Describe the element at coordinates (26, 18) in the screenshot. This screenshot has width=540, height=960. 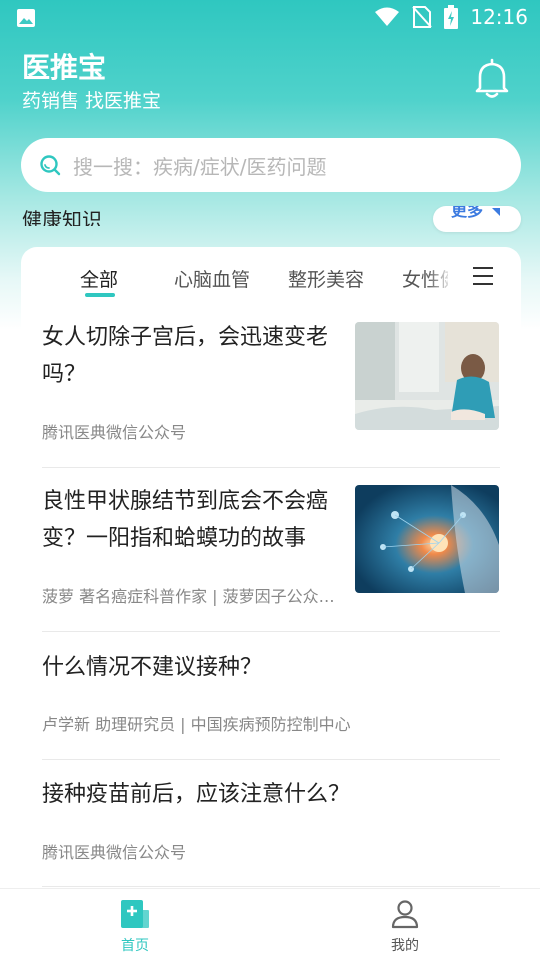
I see `gallery-icon` at that location.